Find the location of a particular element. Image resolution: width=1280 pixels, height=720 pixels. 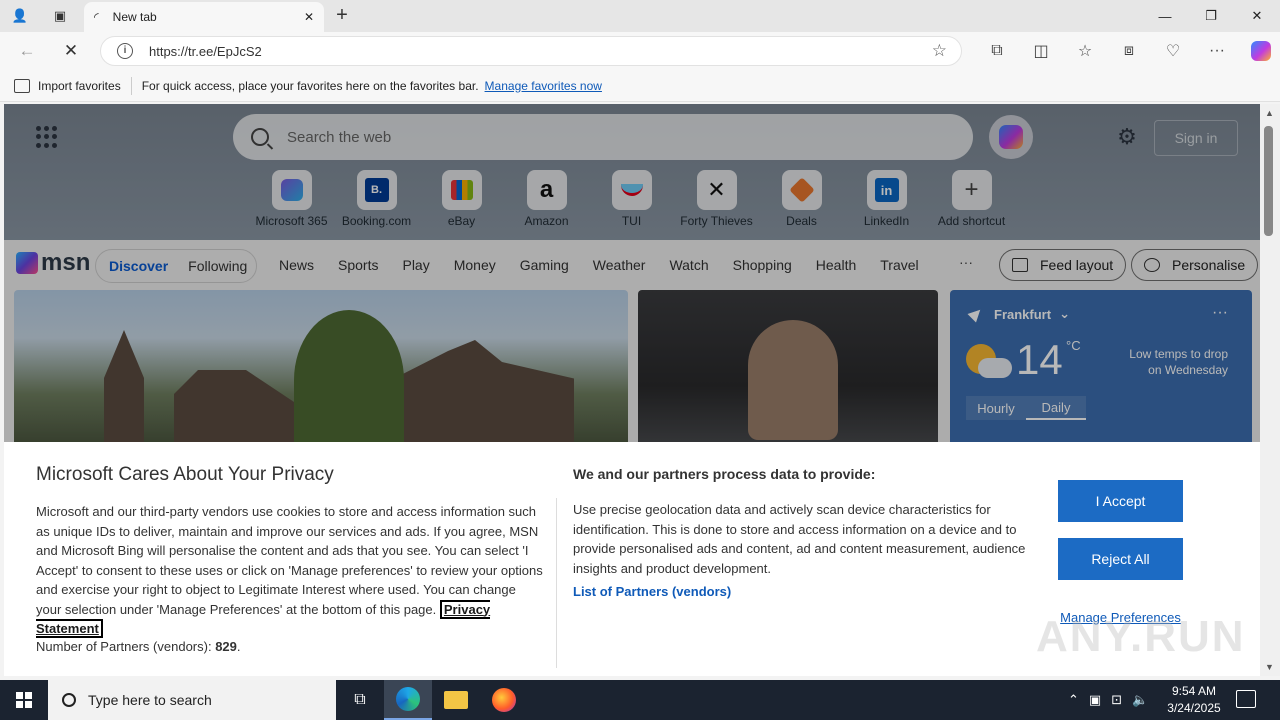

firefox-icon is located at coordinates (504, 700).